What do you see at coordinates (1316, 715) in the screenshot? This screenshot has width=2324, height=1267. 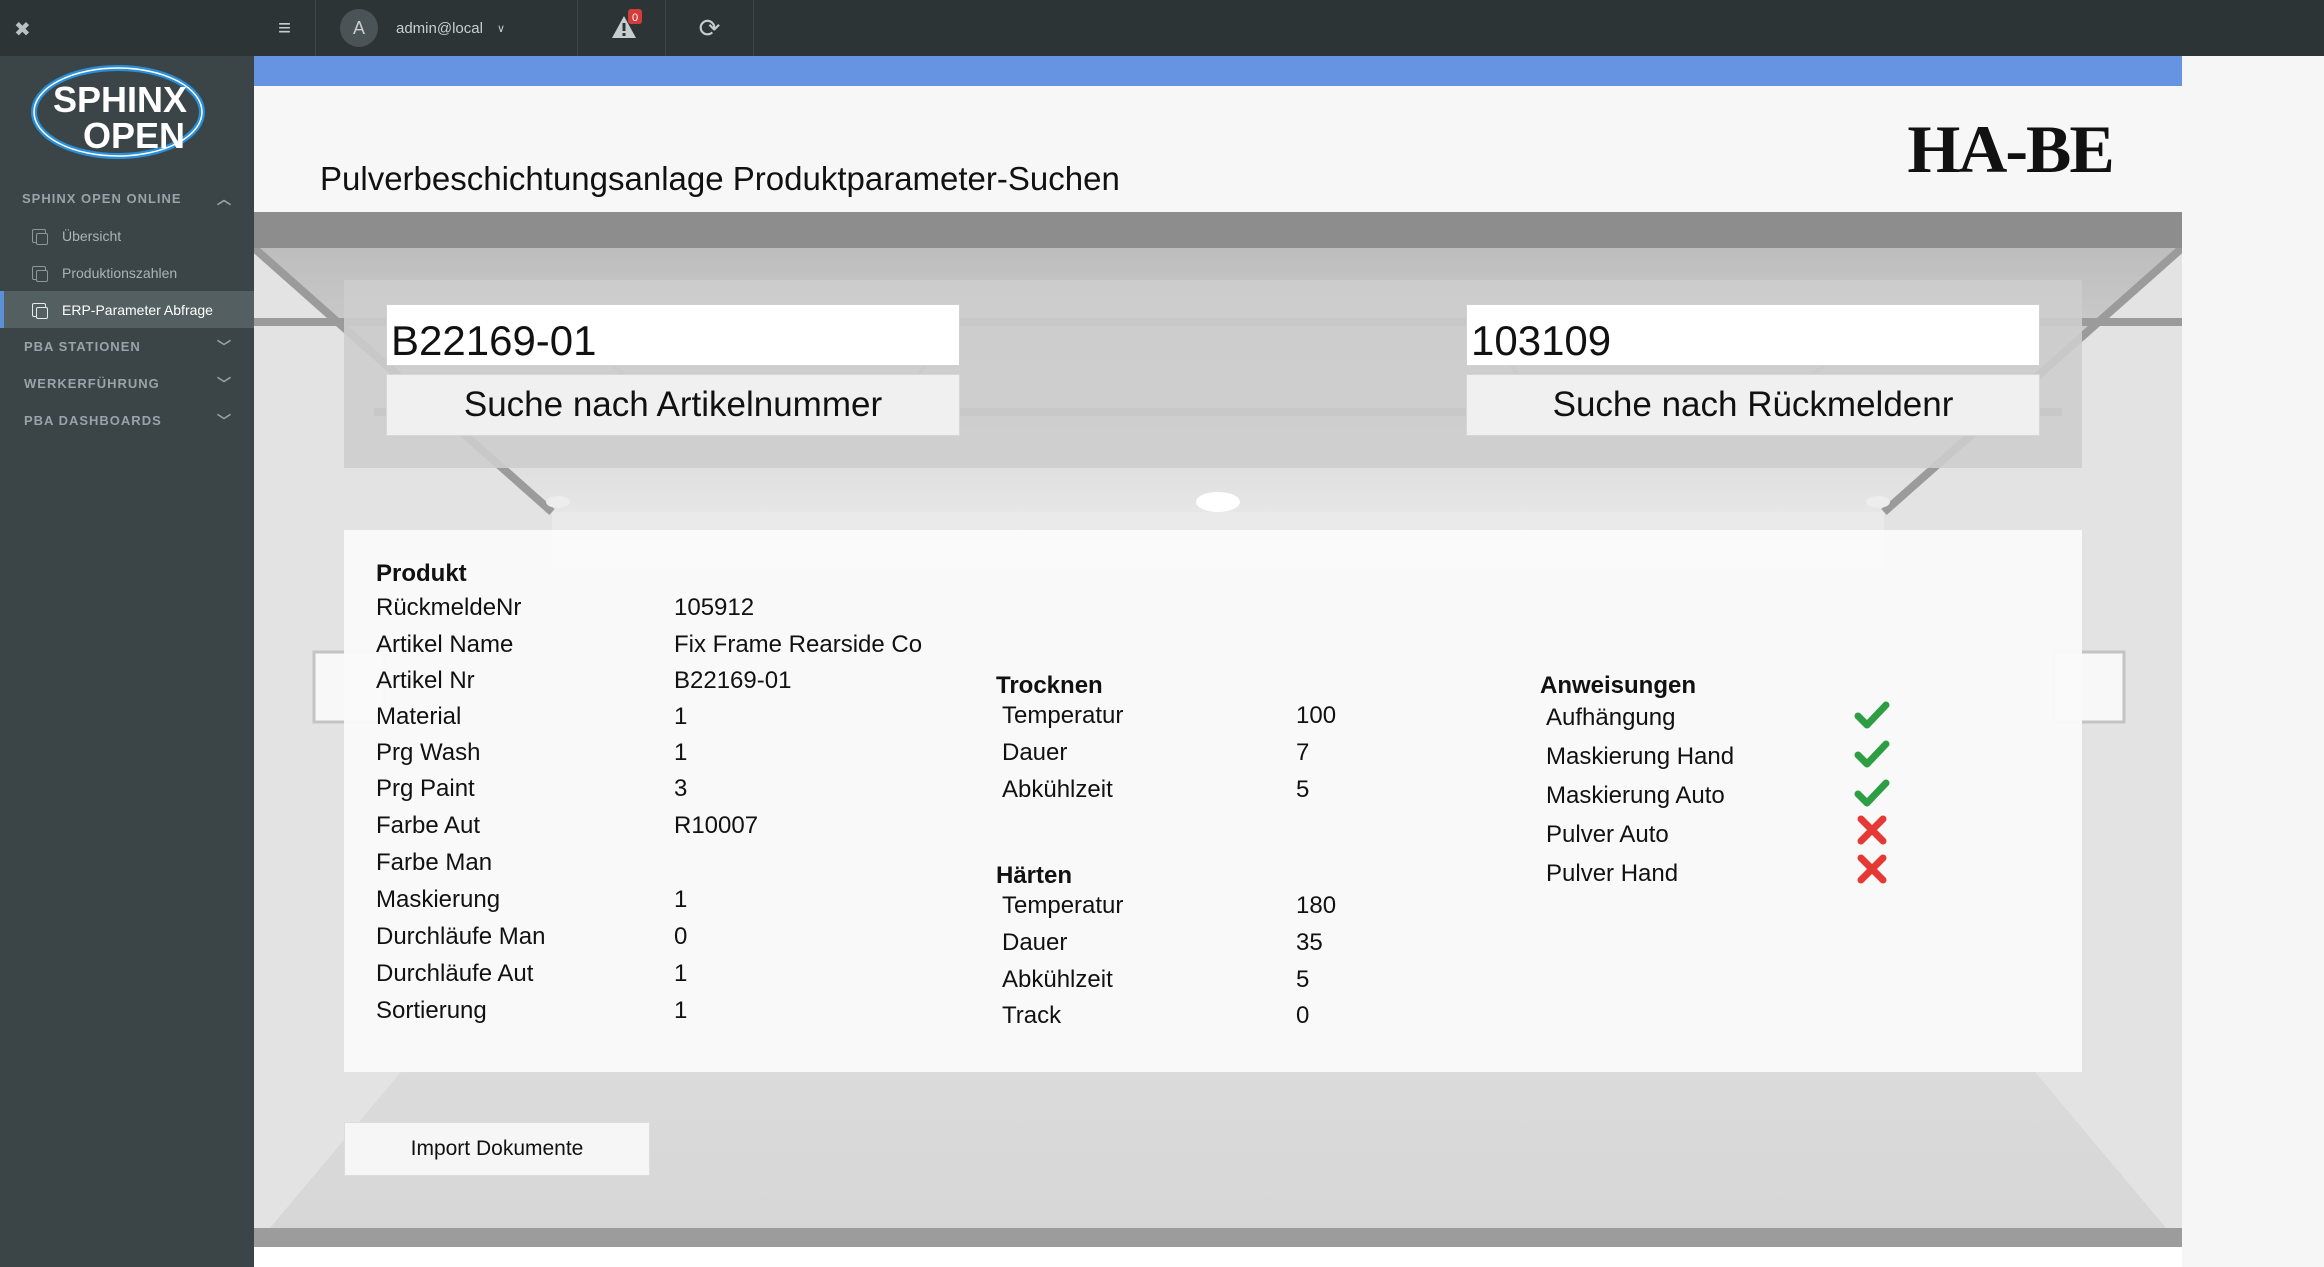 I see `trocknen-value: 100` at bounding box center [1316, 715].